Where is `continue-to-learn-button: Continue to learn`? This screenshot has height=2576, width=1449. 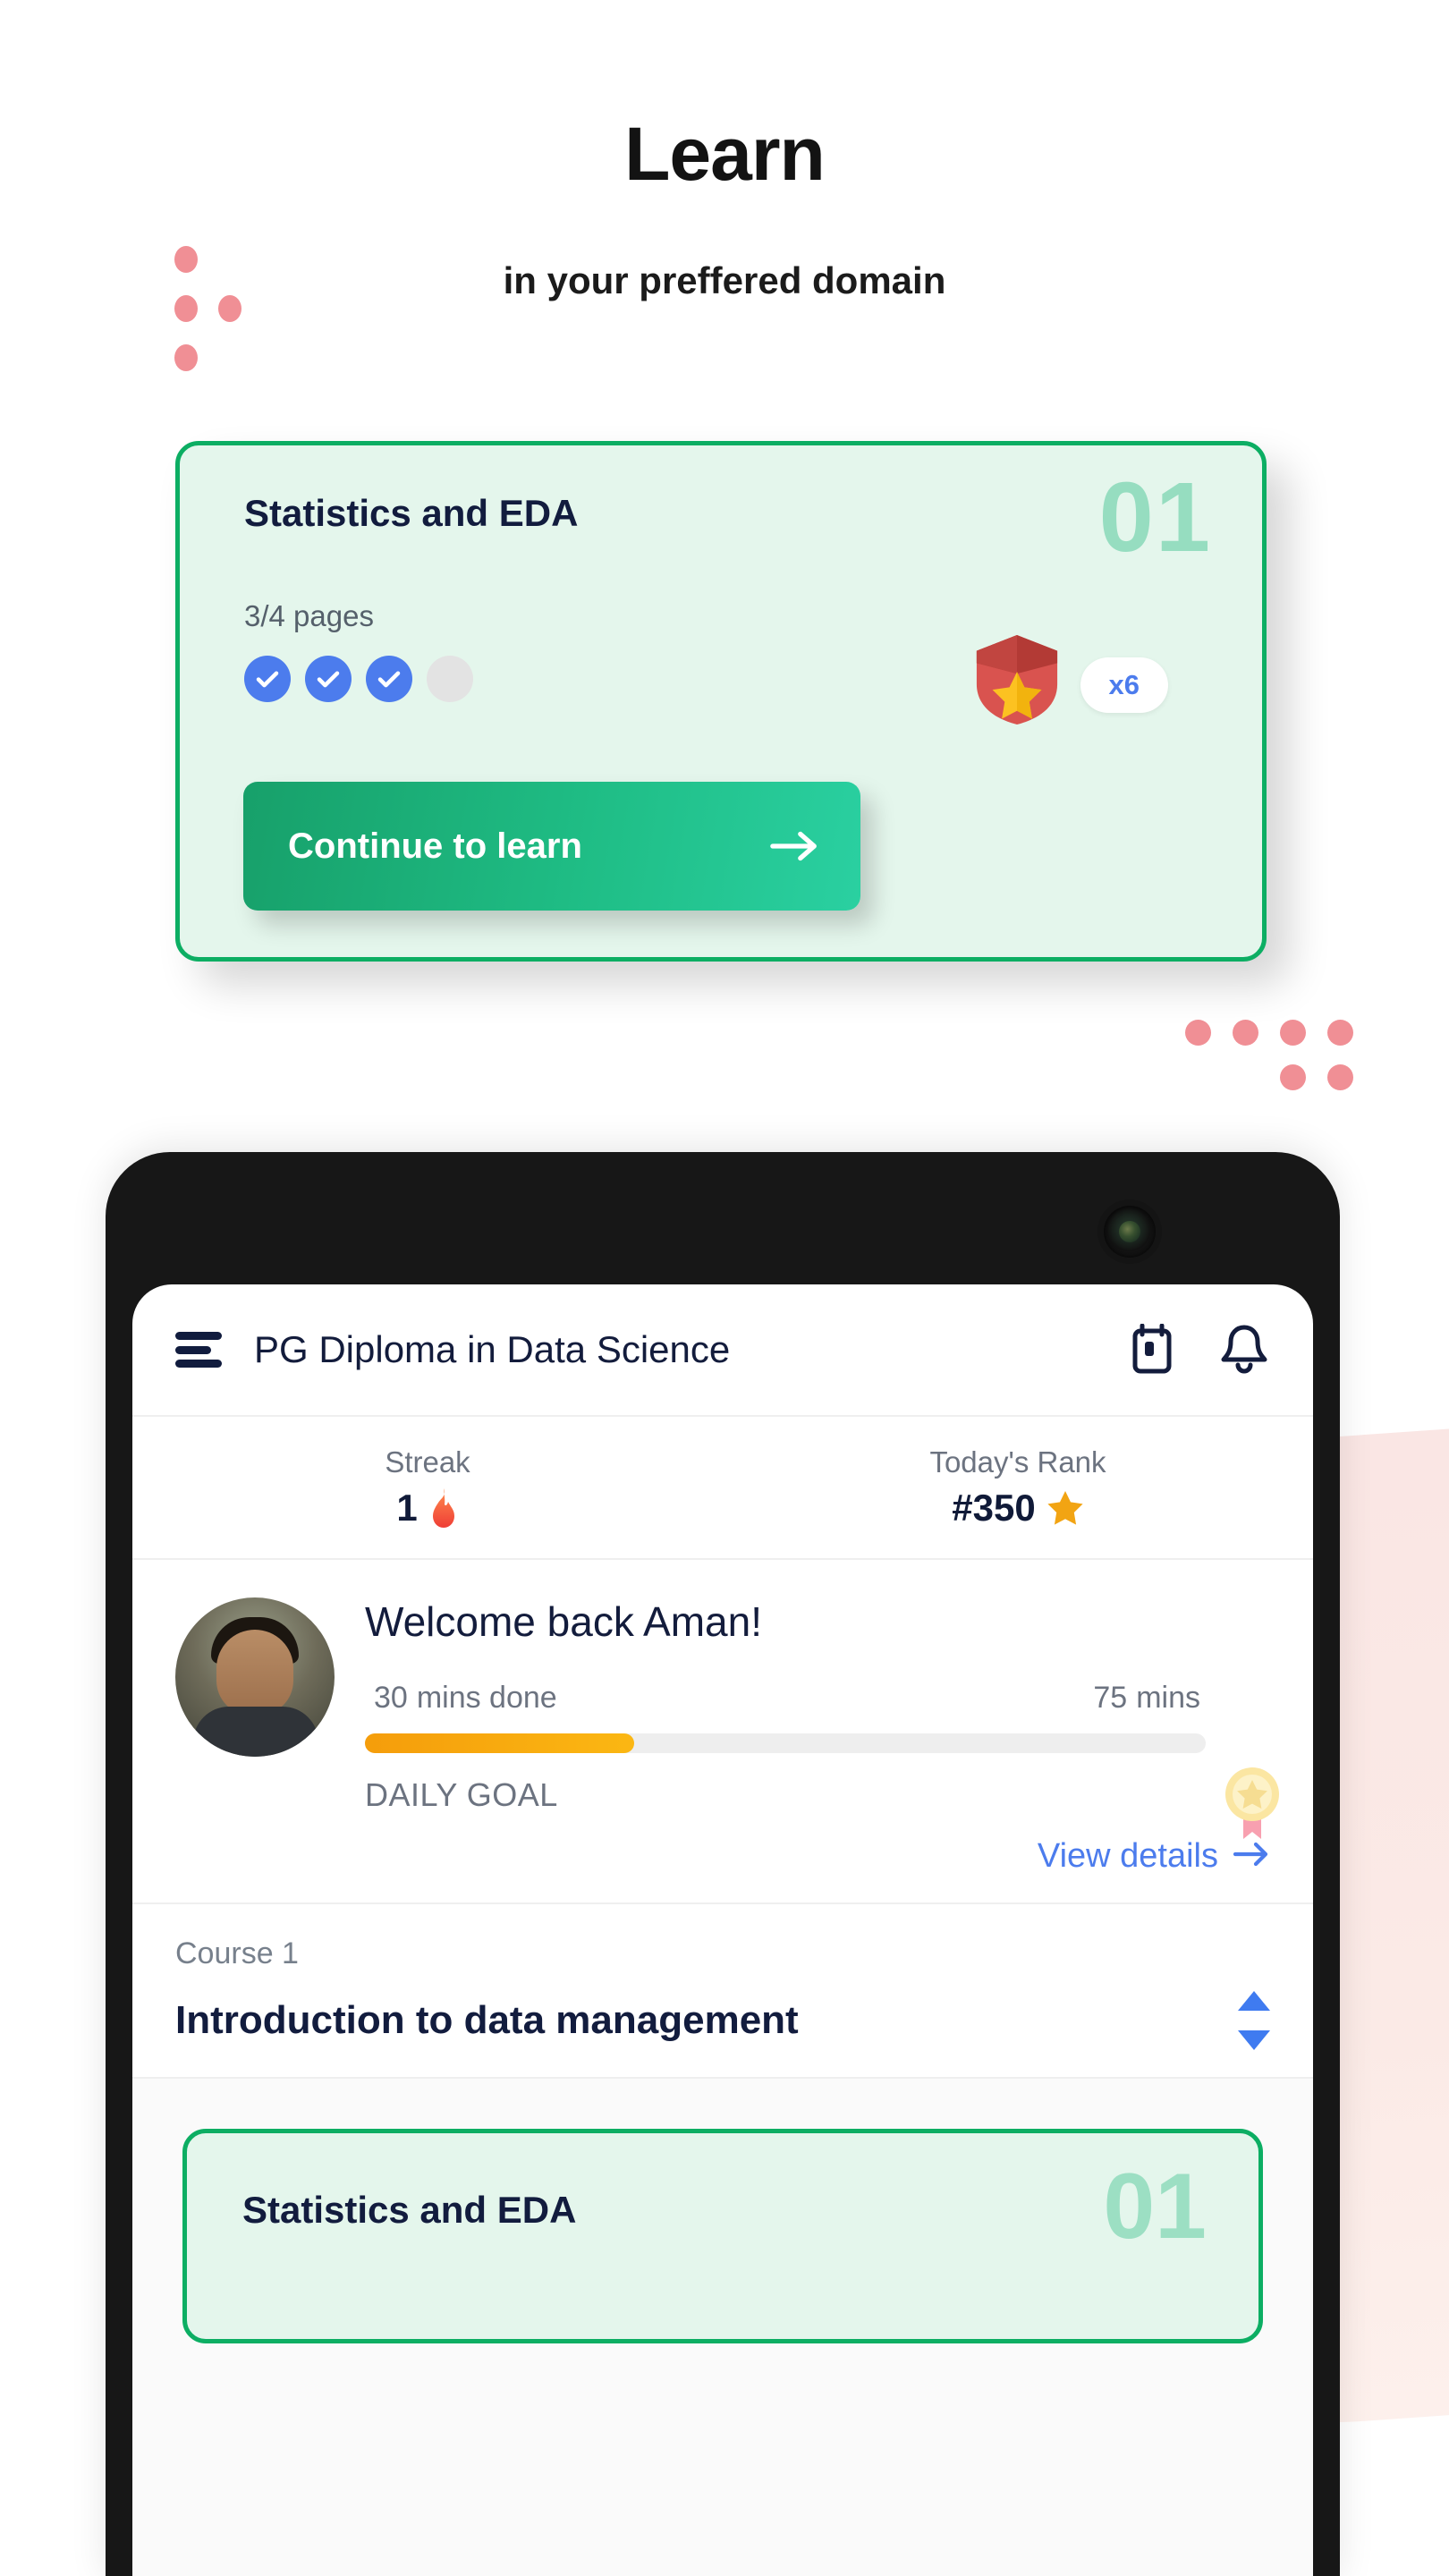 continue-to-learn-button: Continue to learn is located at coordinates (551, 846).